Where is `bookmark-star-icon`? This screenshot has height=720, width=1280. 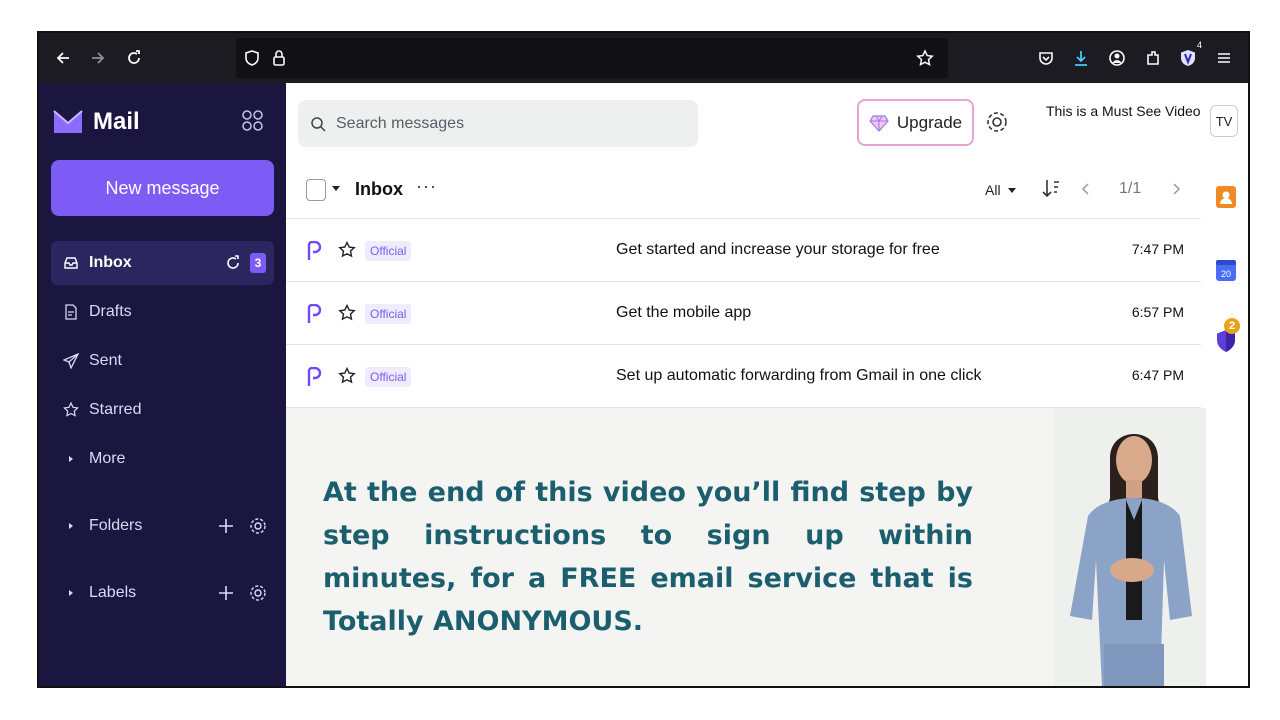 bookmark-star-icon is located at coordinates (925, 58).